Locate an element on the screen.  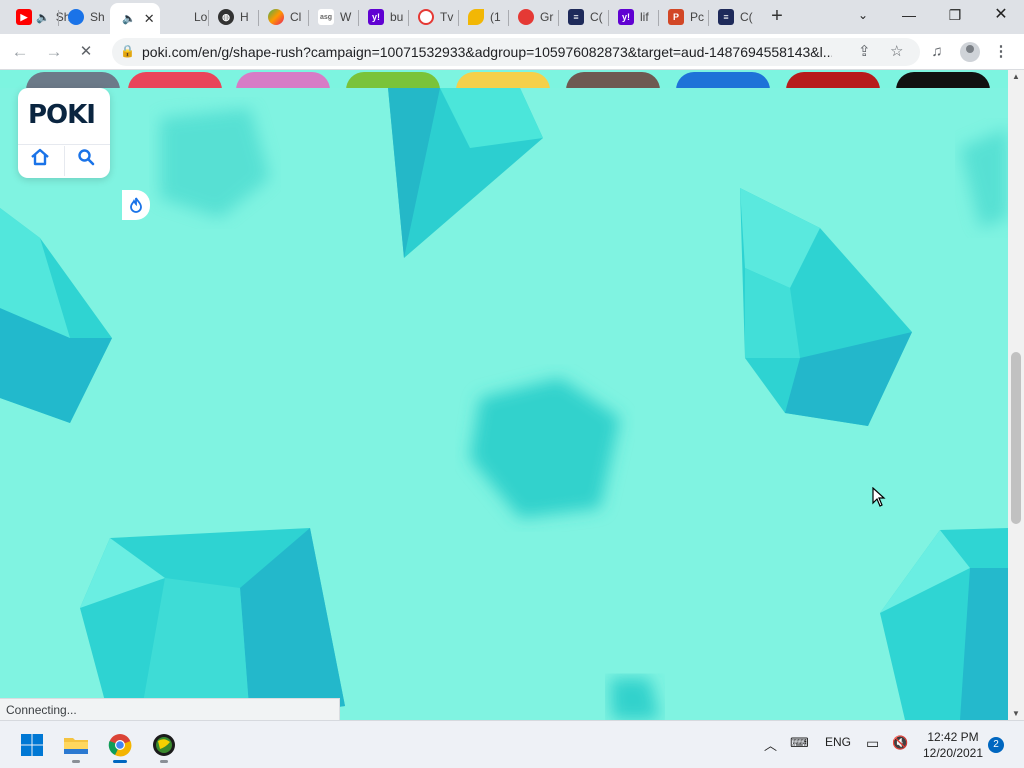
game-thumbnail-strip is located at coordinates (504, 80).